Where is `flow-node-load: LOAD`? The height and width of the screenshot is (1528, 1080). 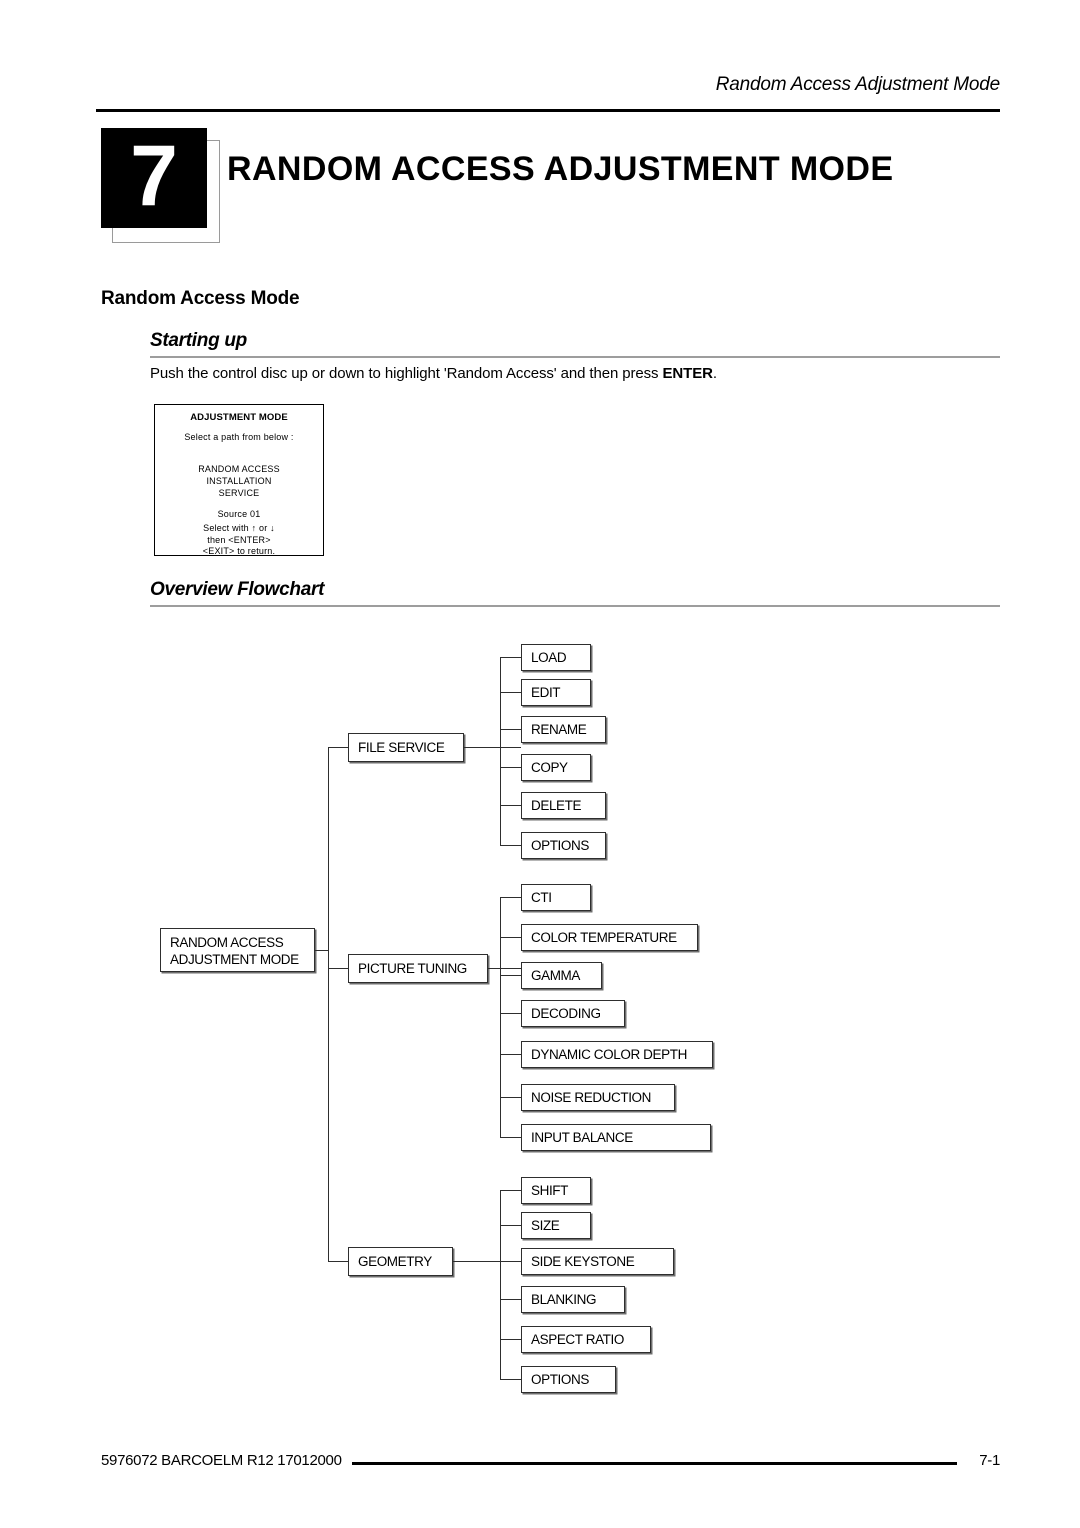 flow-node-load: LOAD is located at coordinates (556, 657).